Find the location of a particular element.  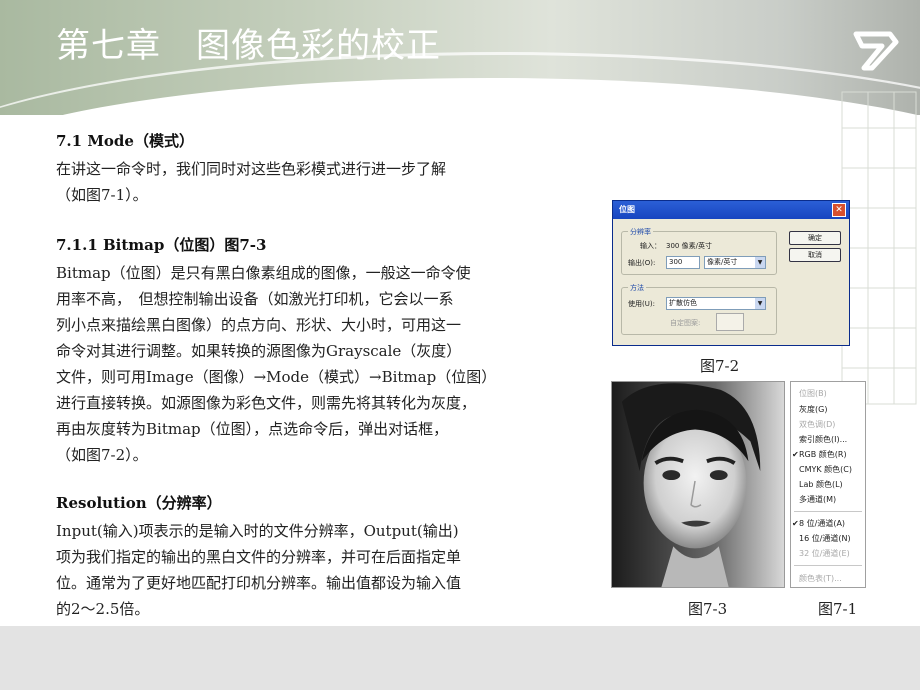

menu-item: 位图(B) is located at coordinates (813, 393).